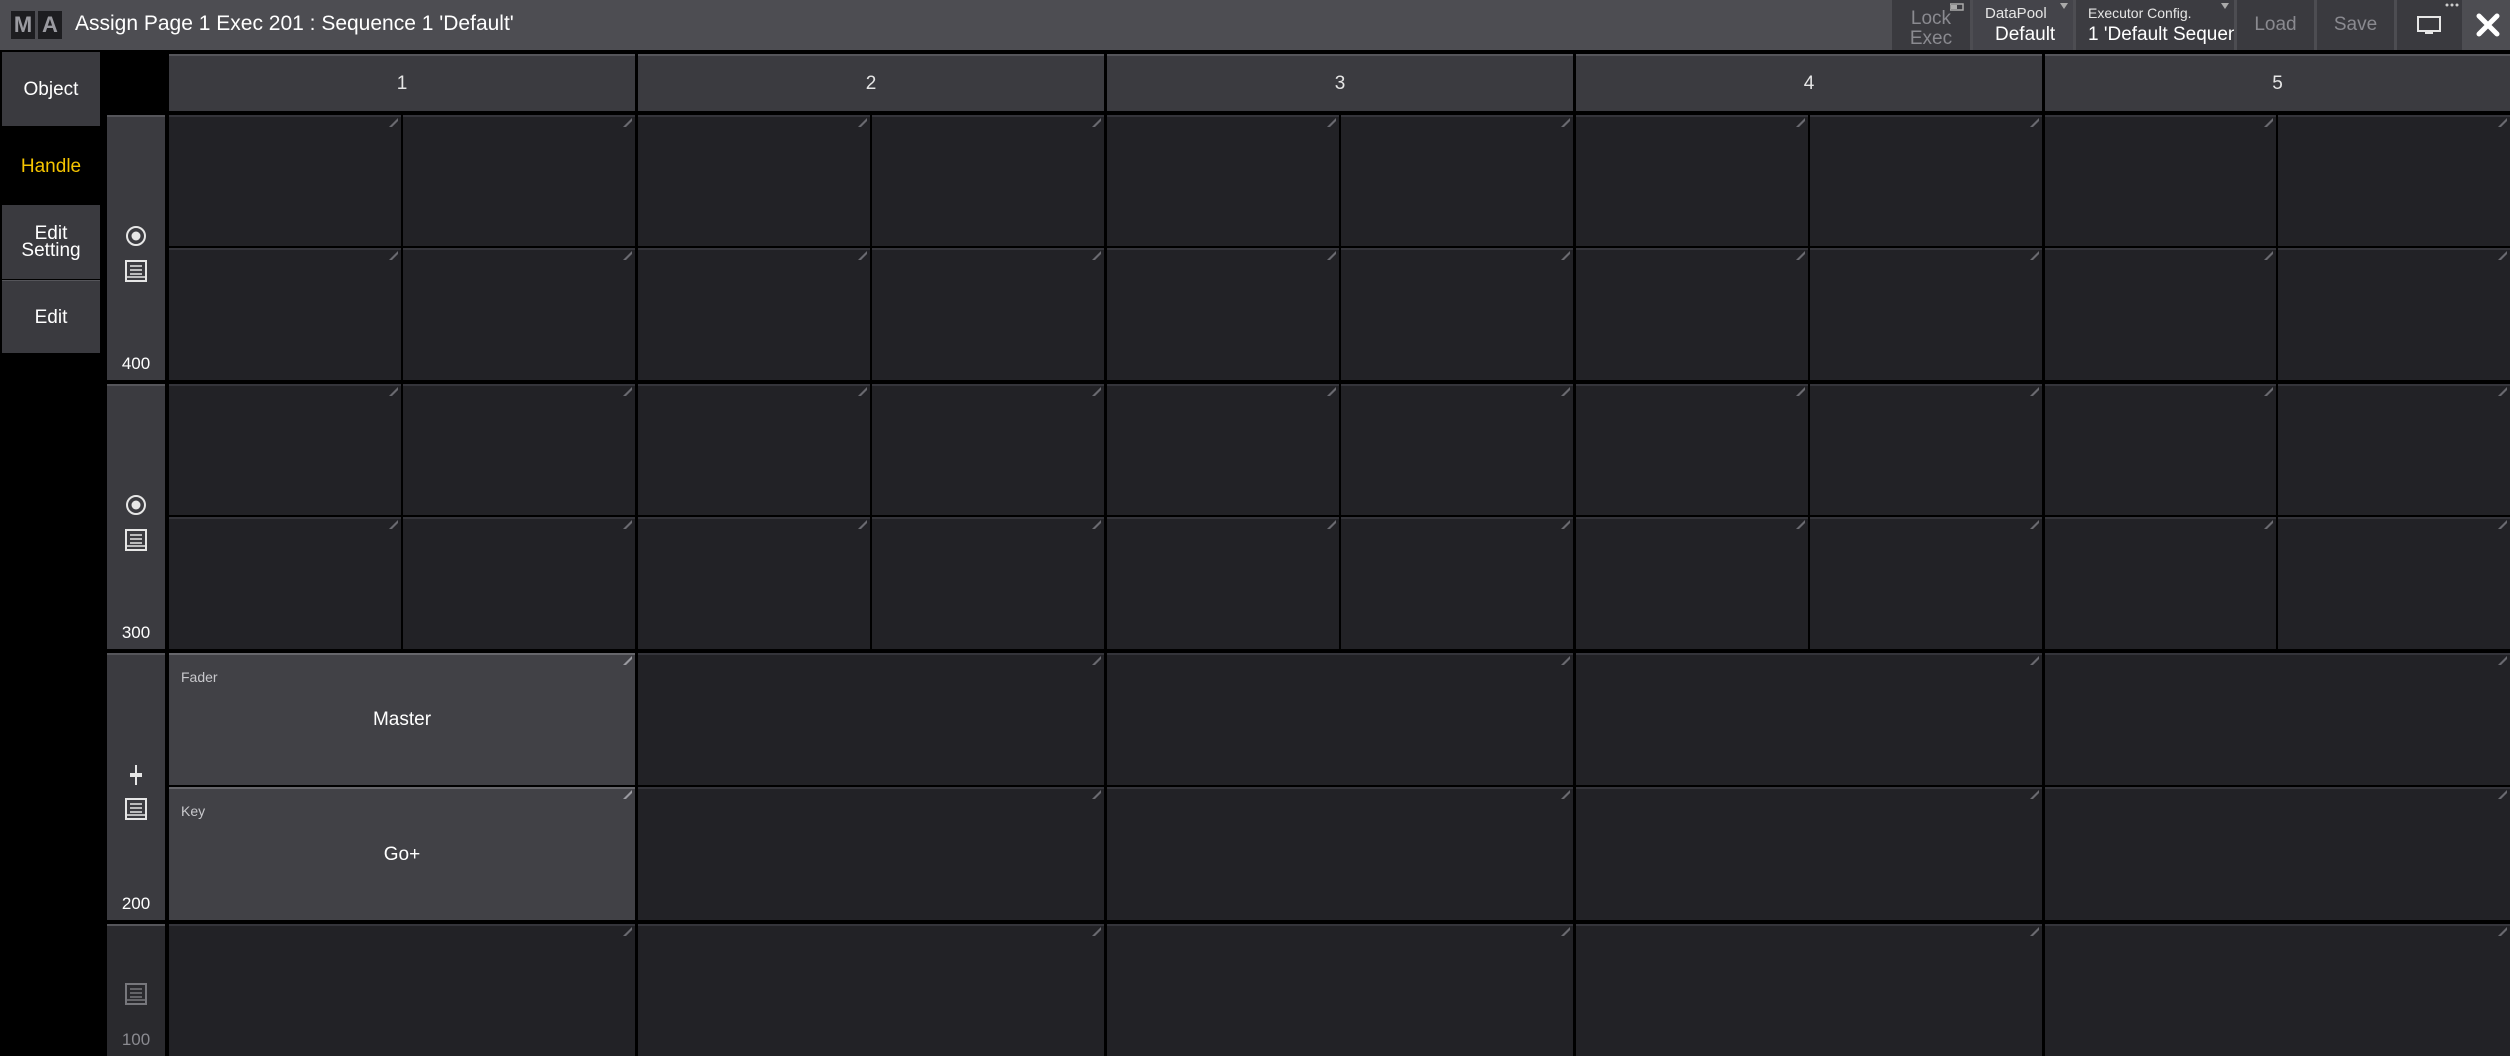  I want to click on column-header-5: 5, so click(2277, 82).